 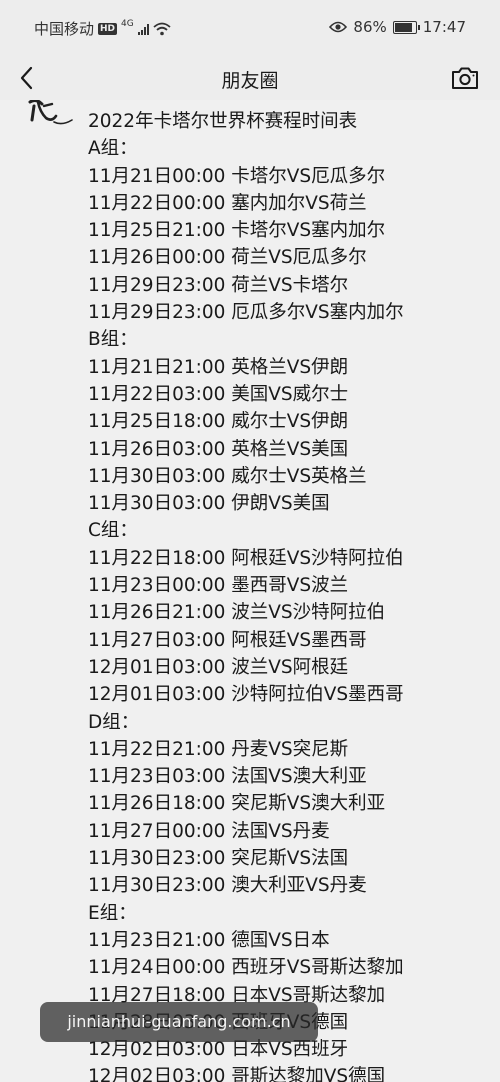 What do you see at coordinates (227, 476) in the screenshot?
I see `match-row: 11月30日03:00 威尔士VS英格兰` at bounding box center [227, 476].